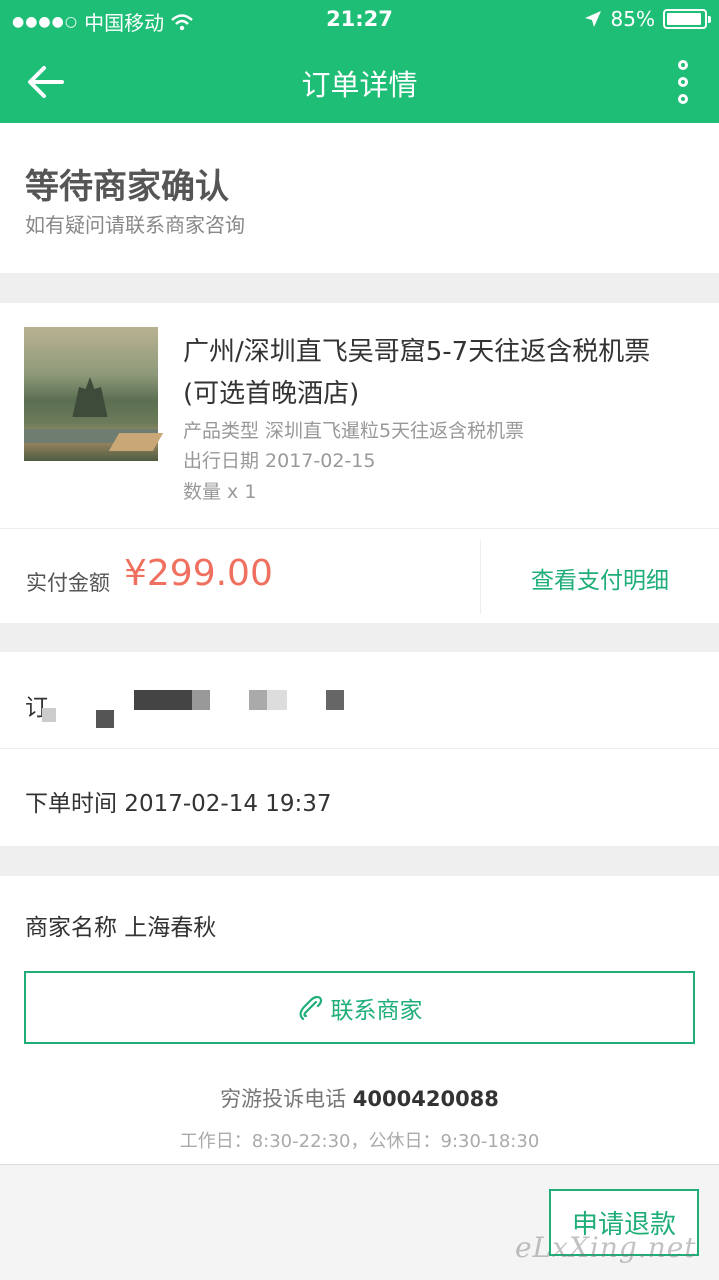 Image resolution: width=719 pixels, height=1280 pixels. Describe the element at coordinates (178, 804) in the screenshot. I see `order-time: 下单时间 2017-02-14 19:37` at that location.